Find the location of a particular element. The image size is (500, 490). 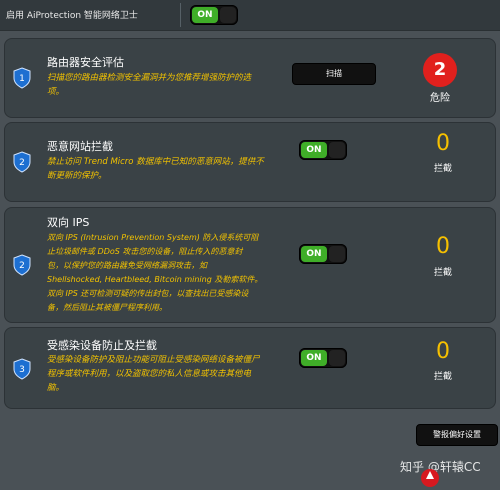

desc-line: 包，以保护您的路由器免受网络漏洞攻击，如 is located at coordinates (127, 265).